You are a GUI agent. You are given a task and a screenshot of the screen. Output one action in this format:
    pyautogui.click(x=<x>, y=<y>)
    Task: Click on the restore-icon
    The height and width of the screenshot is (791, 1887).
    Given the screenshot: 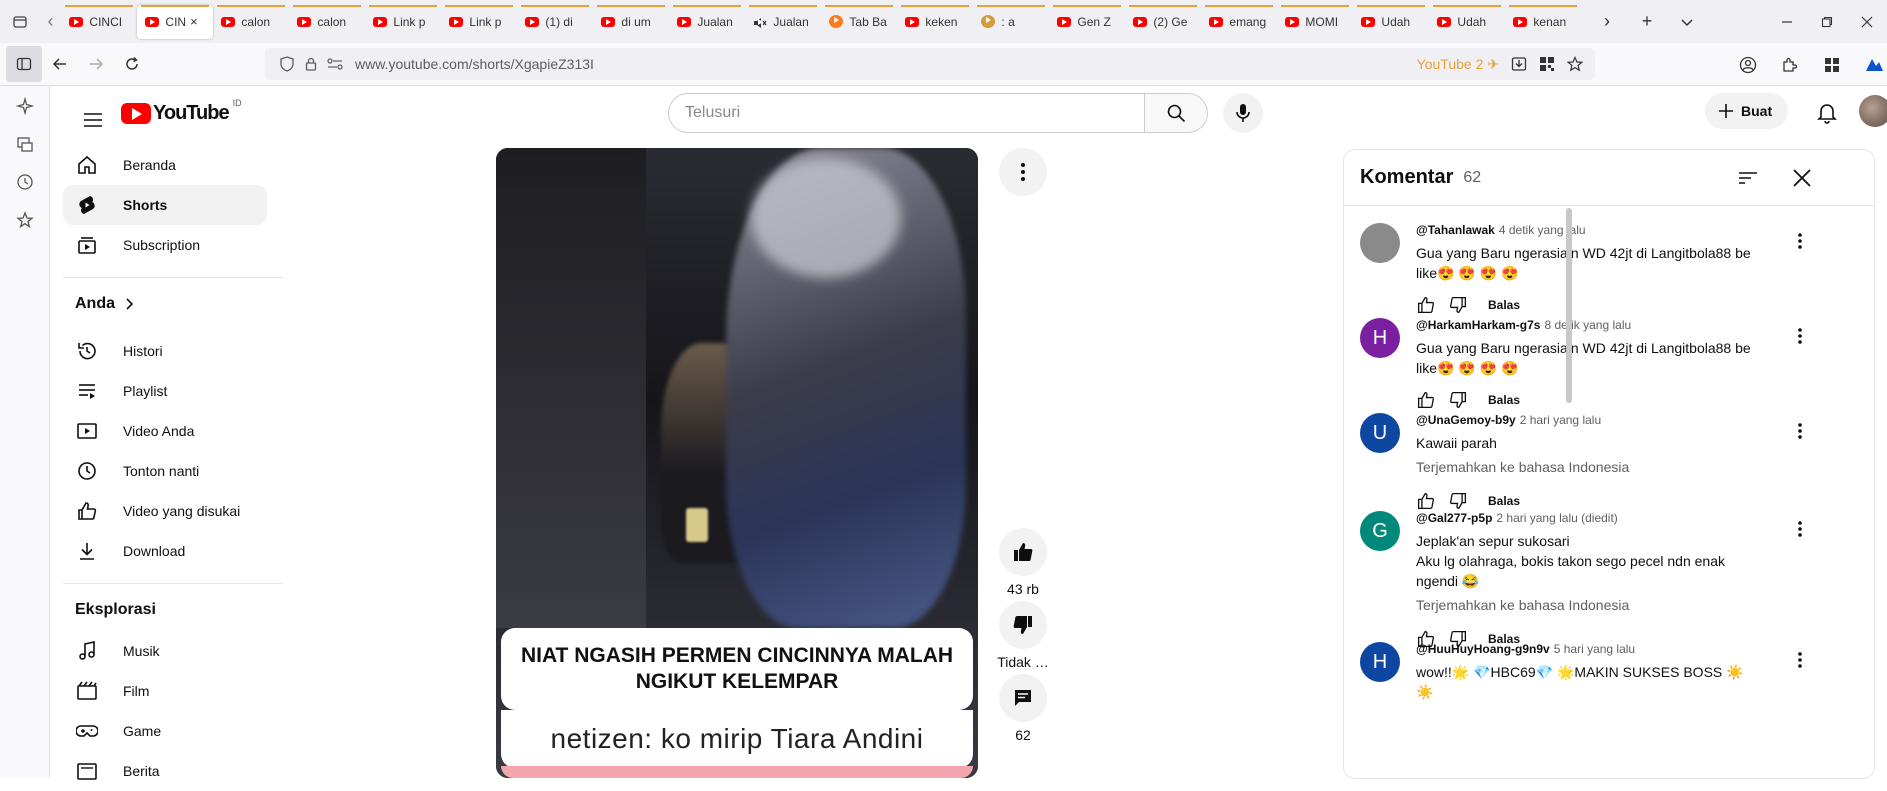 What is the action you would take?
    pyautogui.click(x=1827, y=21)
    